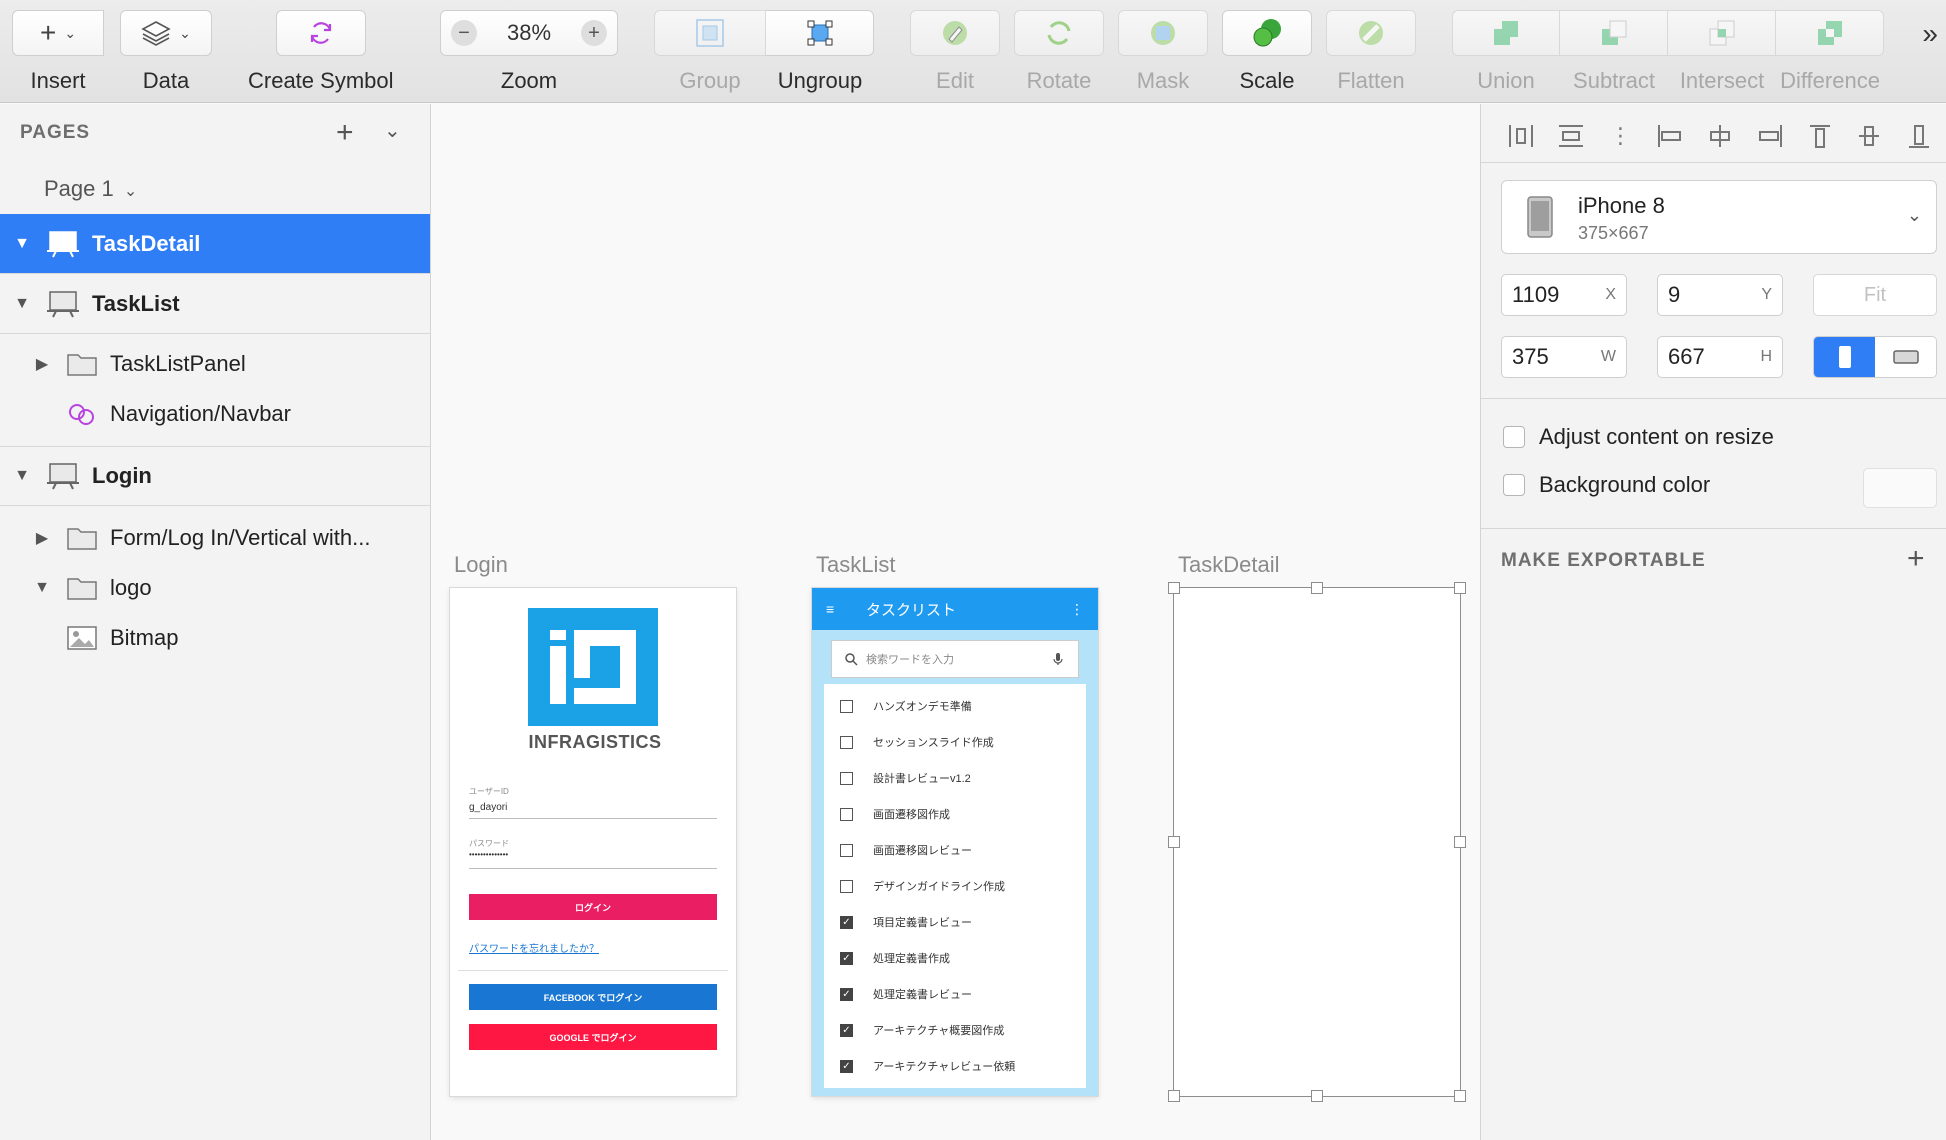  Describe the element at coordinates (320, 33) in the screenshot. I see `create-symbol-button` at that location.